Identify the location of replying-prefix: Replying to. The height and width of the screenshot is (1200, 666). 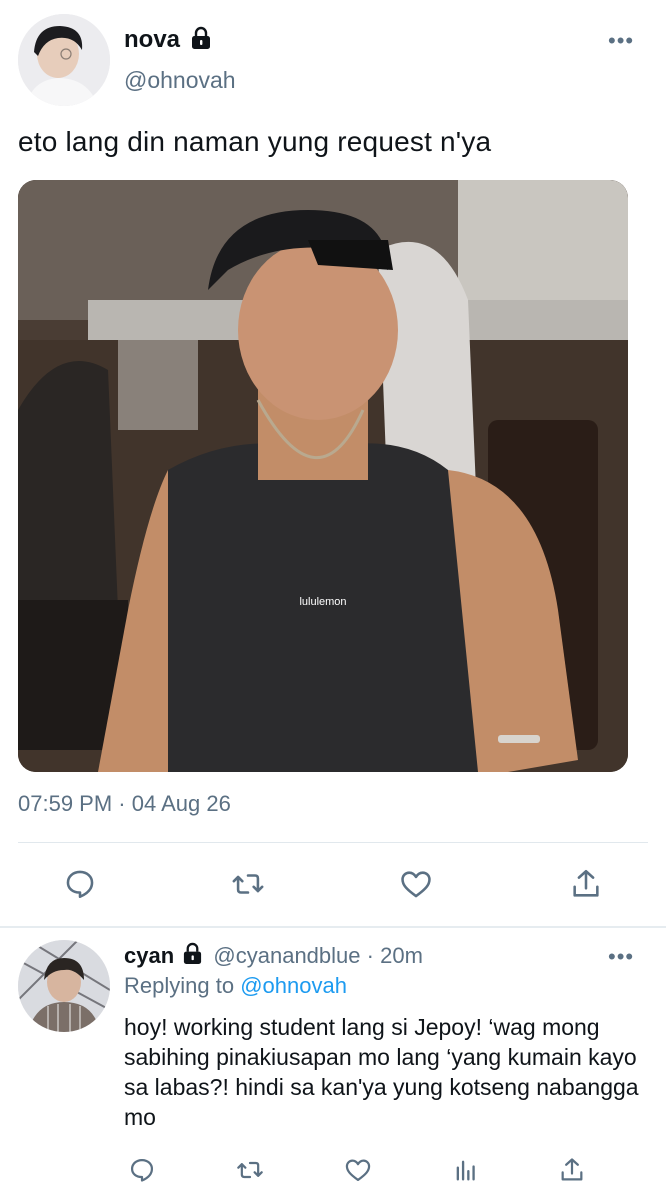
(179, 985).